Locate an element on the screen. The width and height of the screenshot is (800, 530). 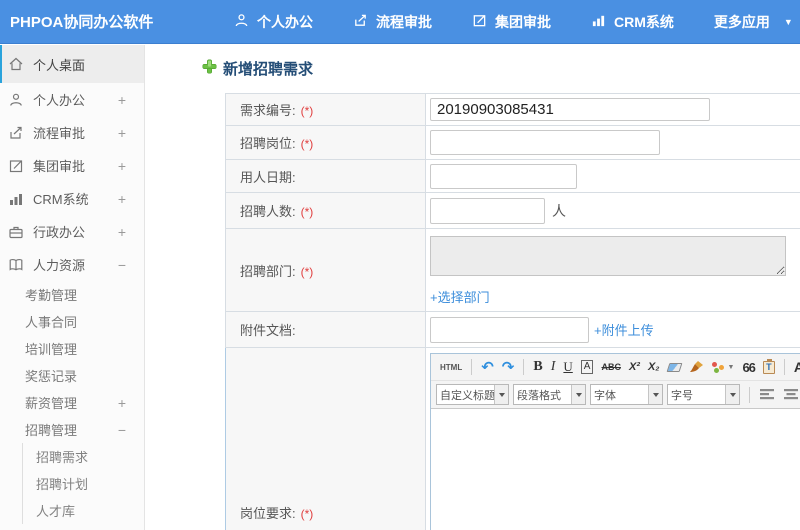
nav-label: 更多应用 is located at coordinates (741, 21).